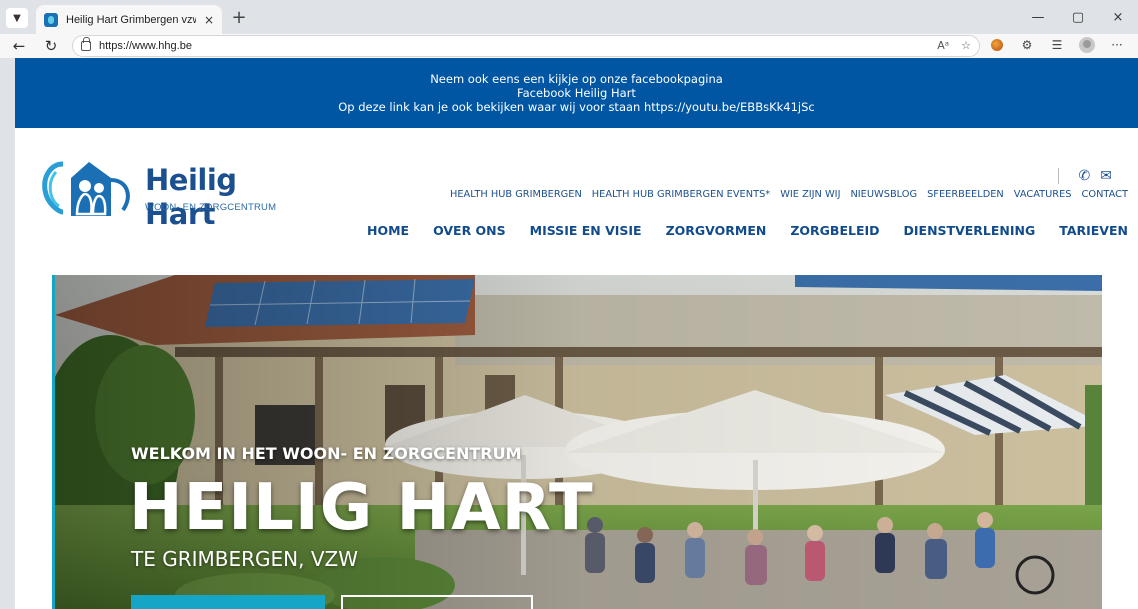 The width and height of the screenshot is (1138, 609). Describe the element at coordinates (437, 602) in the screenshot. I see `hero-secondary-button` at that location.